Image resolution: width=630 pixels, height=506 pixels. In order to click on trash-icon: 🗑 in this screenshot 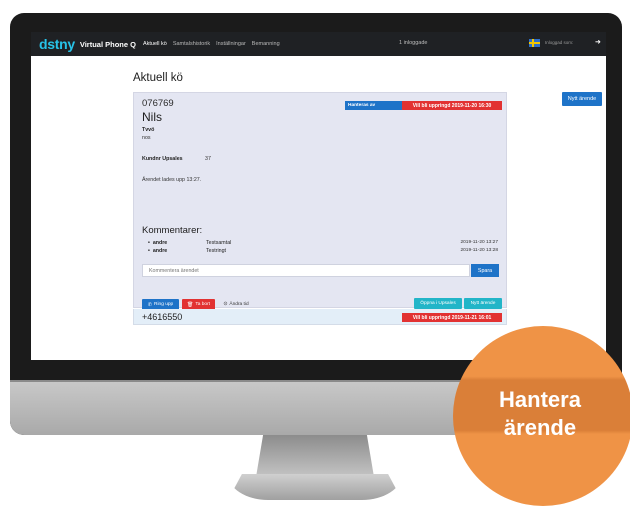, I will do `click(190, 304)`.